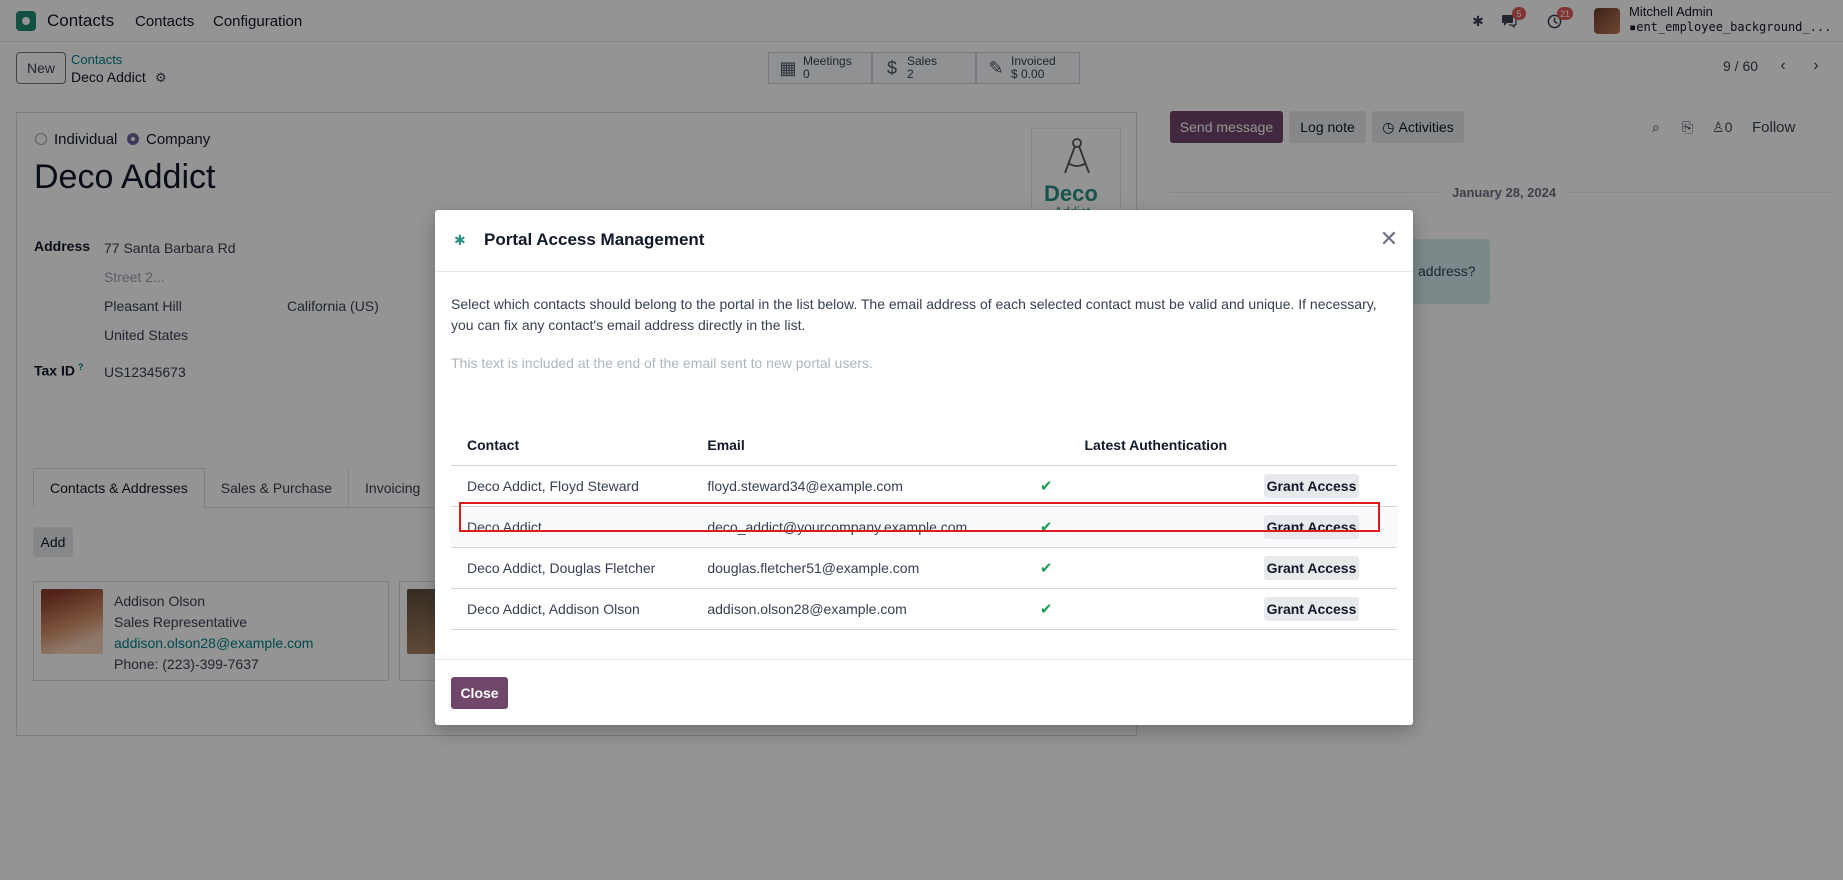  I want to click on column-valid, so click(1046, 445).